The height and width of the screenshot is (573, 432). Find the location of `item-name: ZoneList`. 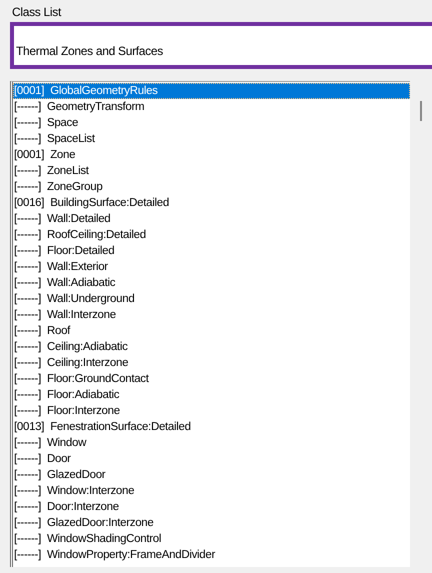

item-name: ZoneList is located at coordinates (67, 171).